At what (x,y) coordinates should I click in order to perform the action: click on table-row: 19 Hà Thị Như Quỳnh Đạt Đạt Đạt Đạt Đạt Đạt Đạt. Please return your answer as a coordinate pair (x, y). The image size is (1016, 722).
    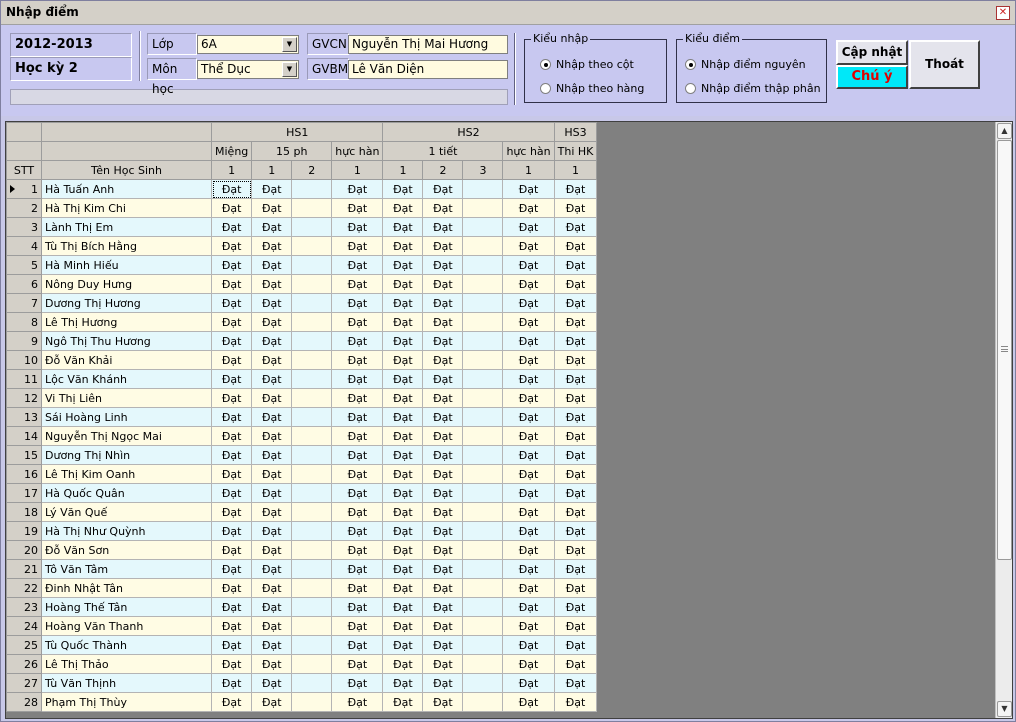
    Looking at the image, I should click on (302, 531).